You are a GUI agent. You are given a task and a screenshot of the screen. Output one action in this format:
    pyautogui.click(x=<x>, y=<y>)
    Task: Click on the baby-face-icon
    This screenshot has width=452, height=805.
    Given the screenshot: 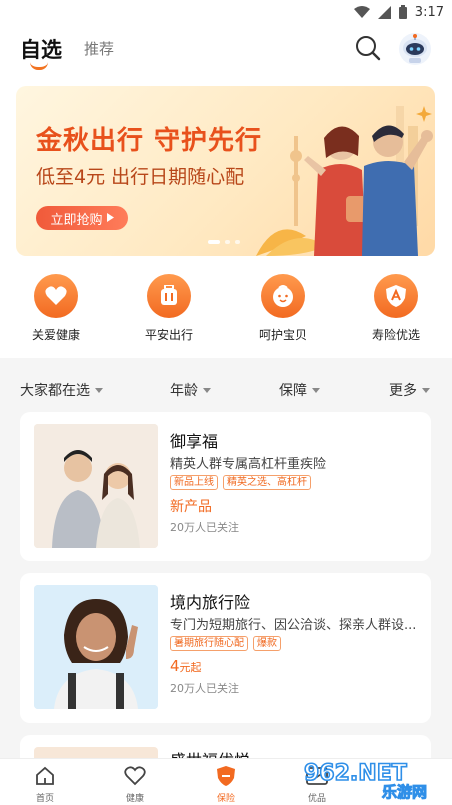 What is the action you would take?
    pyautogui.click(x=283, y=296)
    